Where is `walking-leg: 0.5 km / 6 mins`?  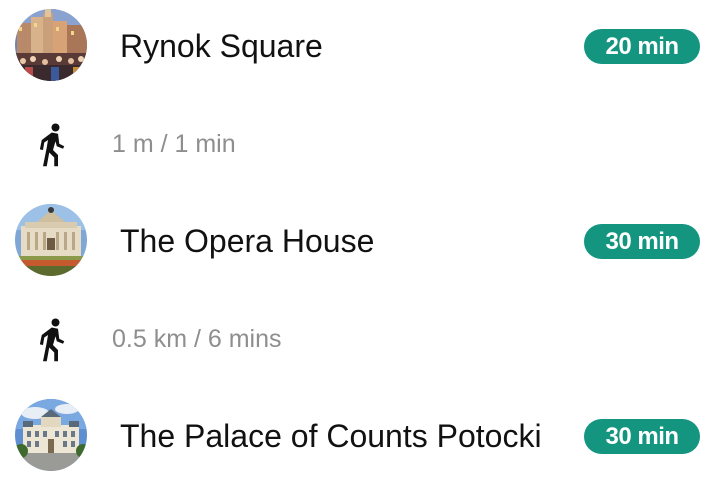
walking-leg: 0.5 km / 6 mins is located at coordinates (358, 340).